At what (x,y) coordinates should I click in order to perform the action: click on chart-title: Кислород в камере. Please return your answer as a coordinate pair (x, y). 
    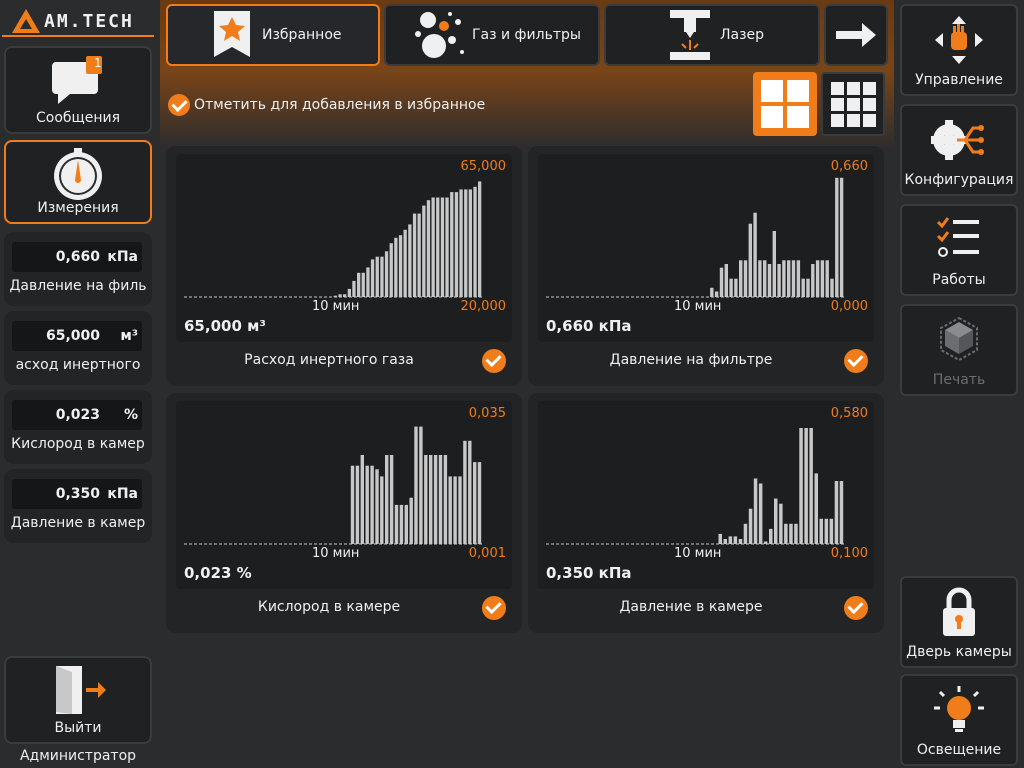
    Looking at the image, I should click on (329, 607).